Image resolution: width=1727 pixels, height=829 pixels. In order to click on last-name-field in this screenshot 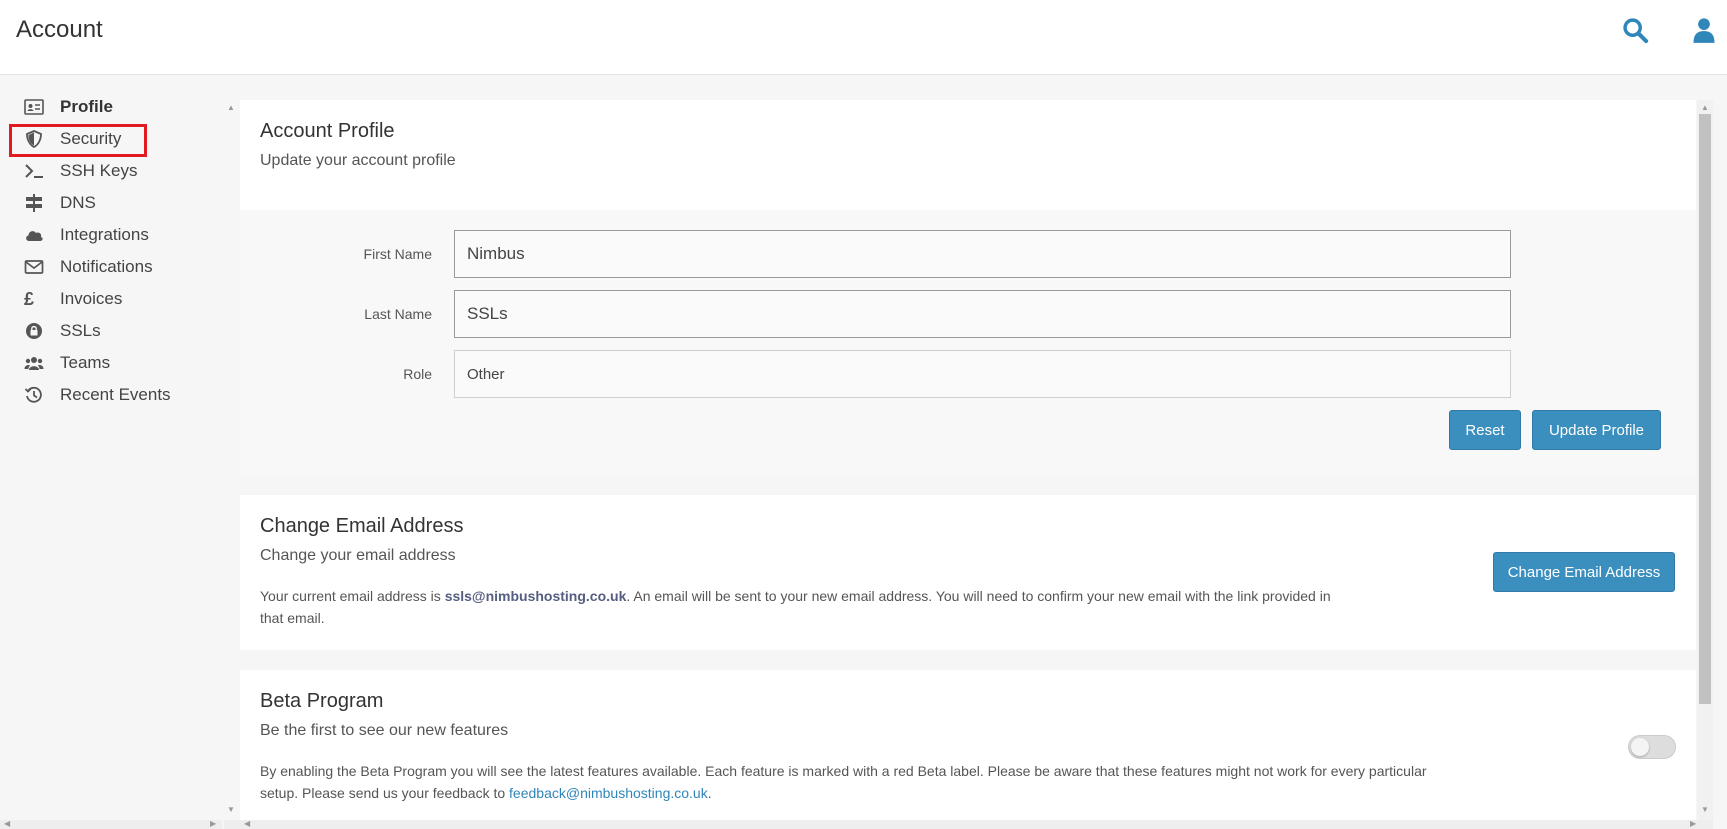, I will do `click(982, 314)`.